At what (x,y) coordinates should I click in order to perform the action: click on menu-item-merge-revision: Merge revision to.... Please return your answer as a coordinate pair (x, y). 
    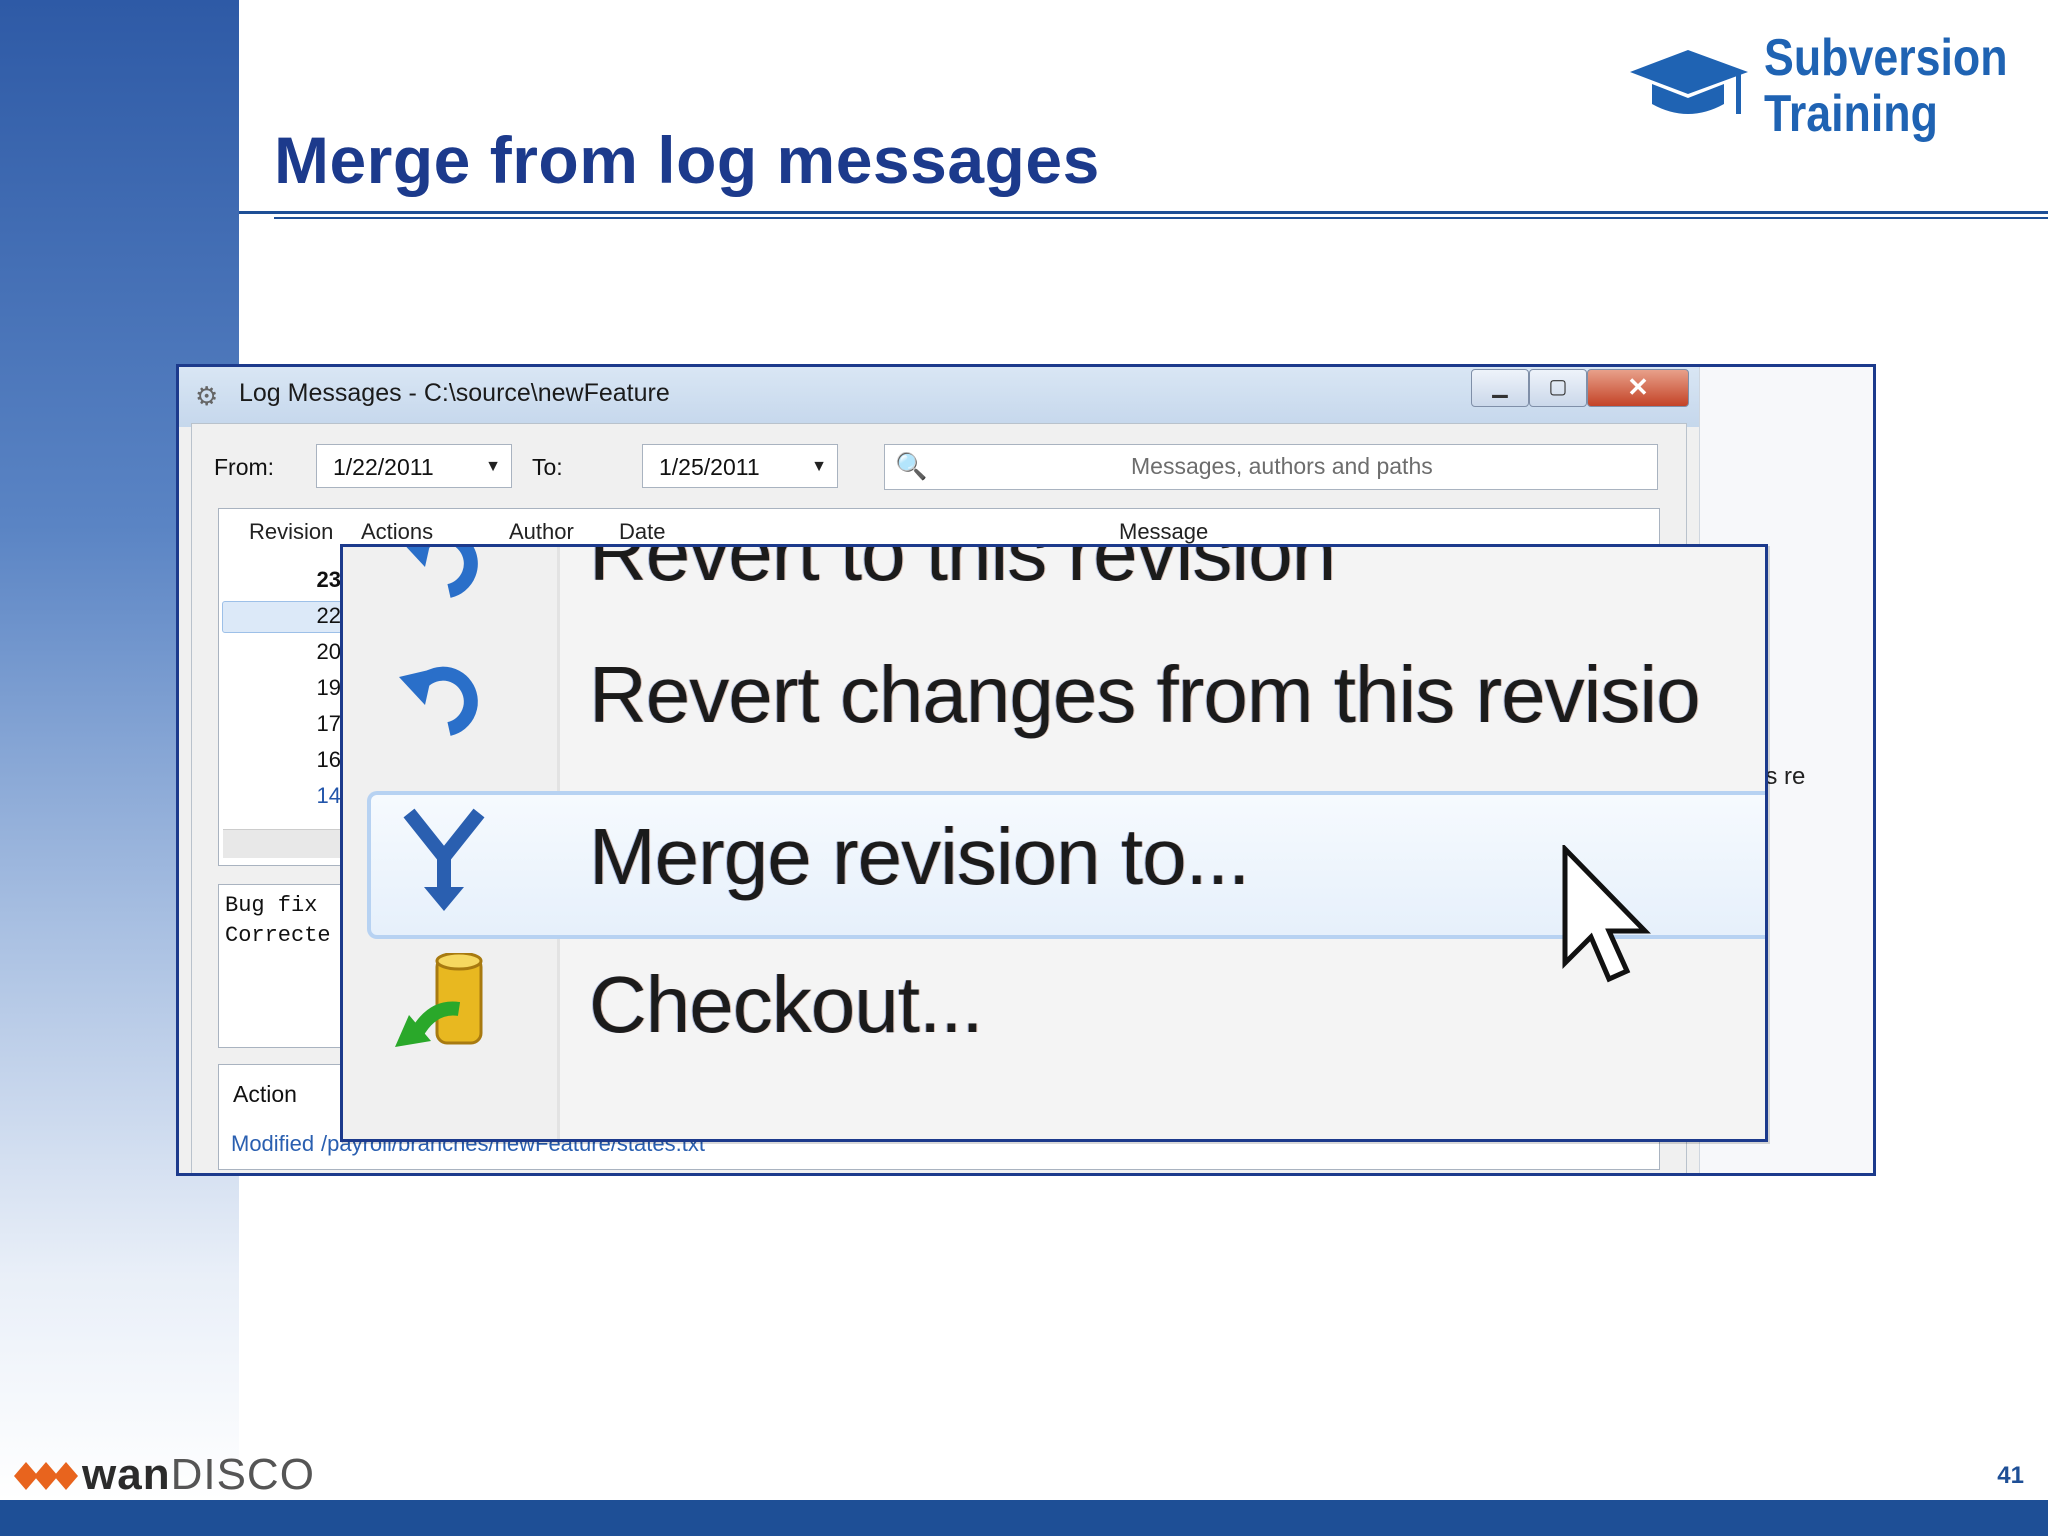
    Looking at the image, I should click on (1054, 862).